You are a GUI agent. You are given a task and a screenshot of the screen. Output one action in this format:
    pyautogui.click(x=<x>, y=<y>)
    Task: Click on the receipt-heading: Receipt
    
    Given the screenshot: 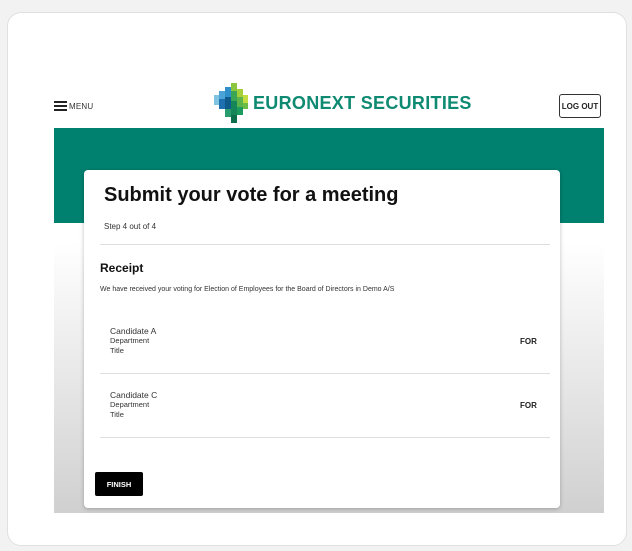 What is the action you would take?
    pyautogui.click(x=122, y=268)
    